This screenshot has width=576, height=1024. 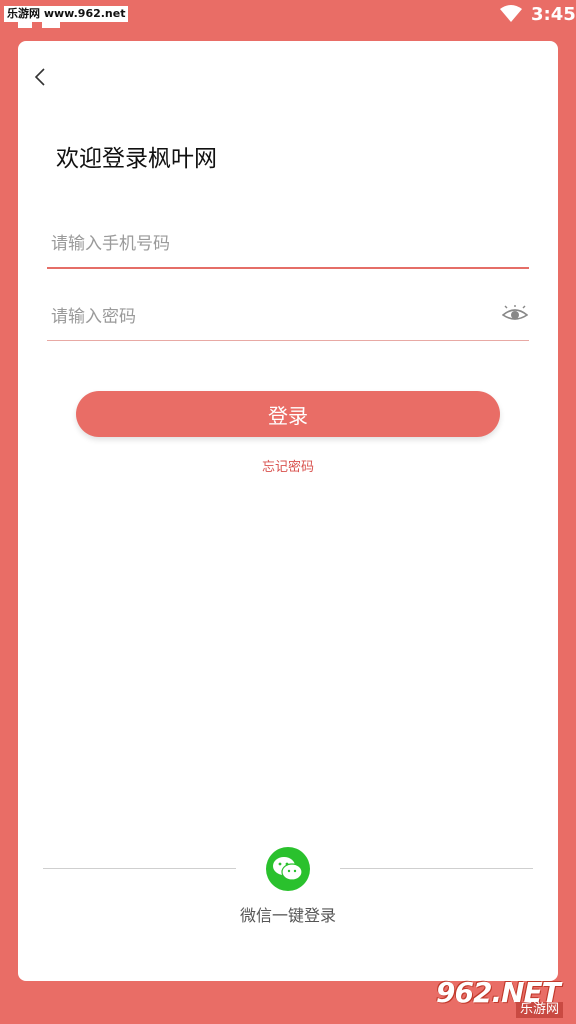 I want to click on status-bar: 乐游网 www.962.net 3:45, so click(x=288, y=16).